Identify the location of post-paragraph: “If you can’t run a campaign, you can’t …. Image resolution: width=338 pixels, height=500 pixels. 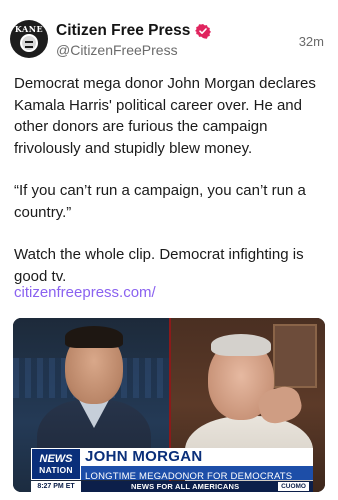
(160, 201).